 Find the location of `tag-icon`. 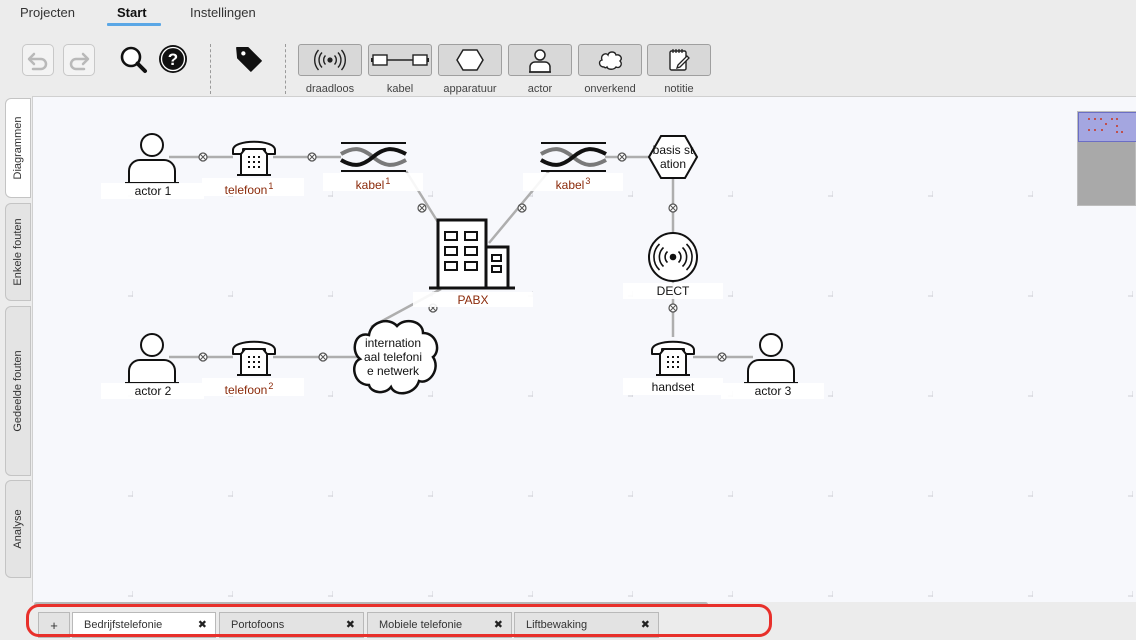

tag-icon is located at coordinates (249, 59).